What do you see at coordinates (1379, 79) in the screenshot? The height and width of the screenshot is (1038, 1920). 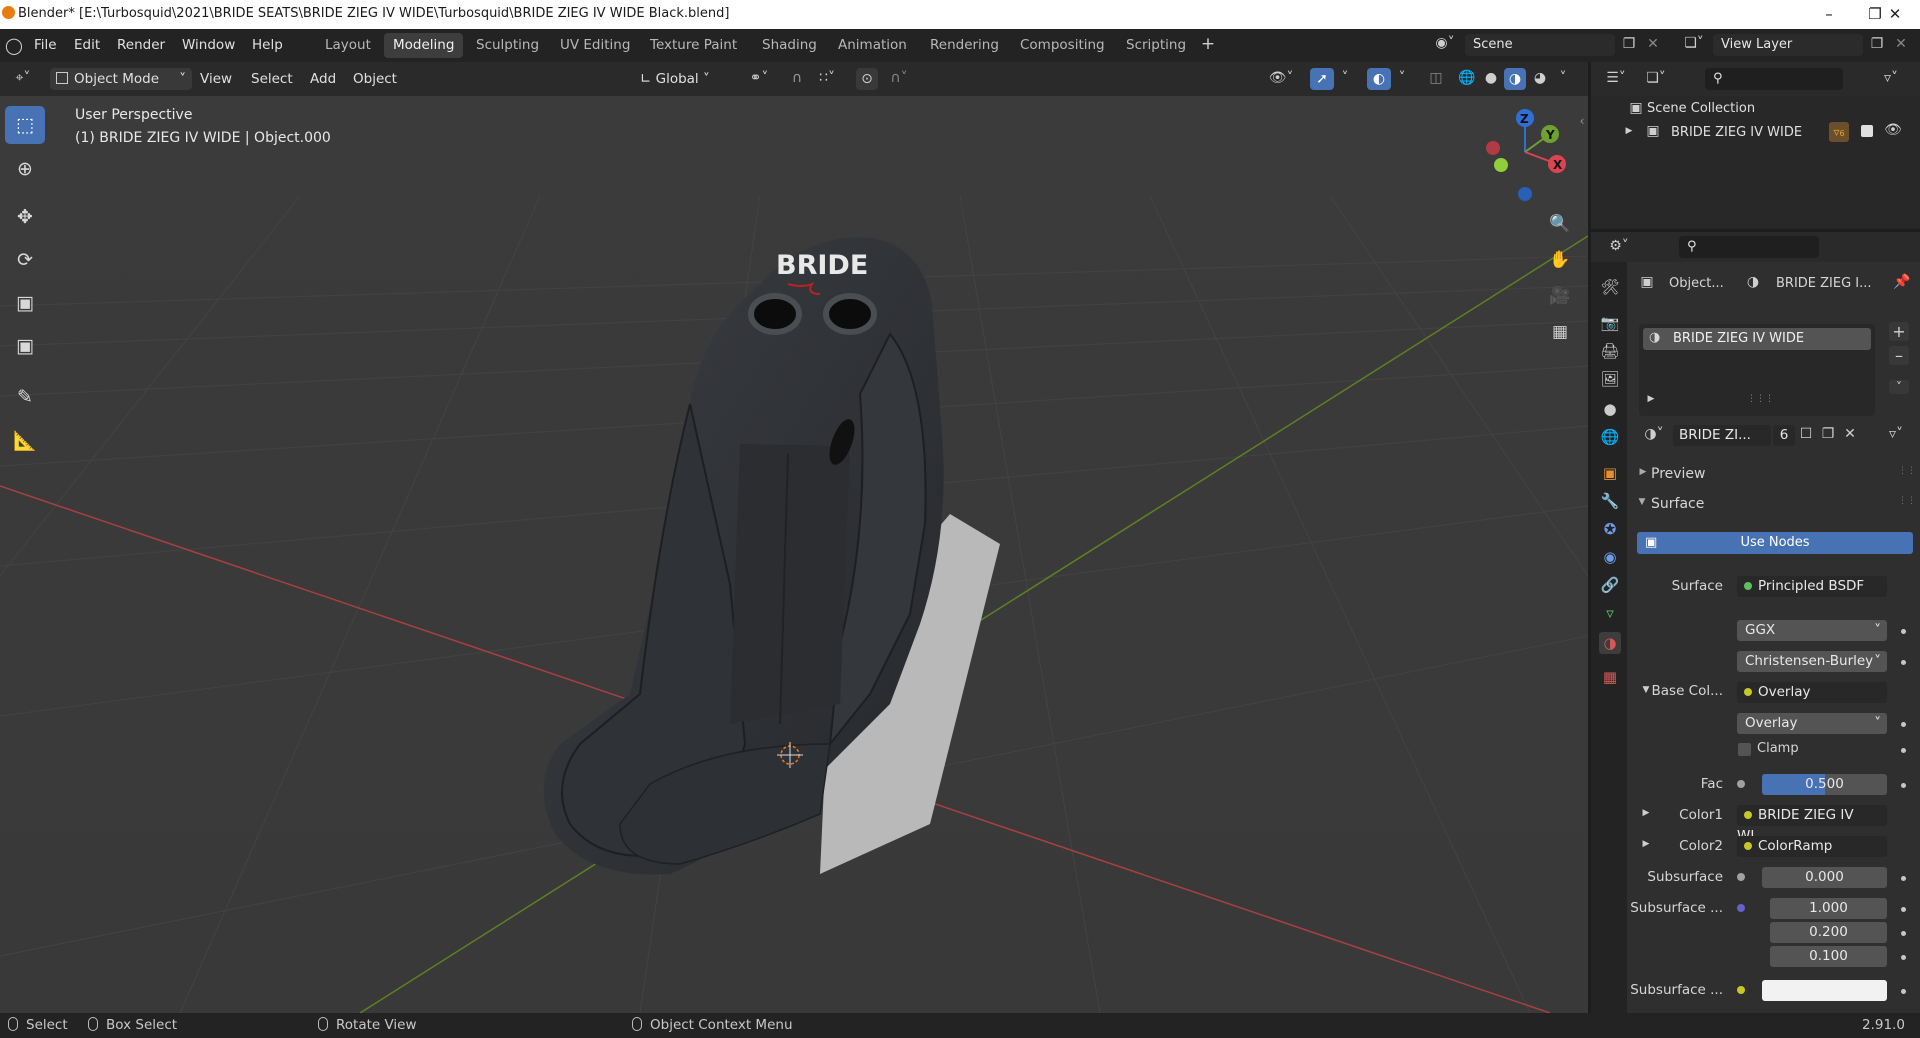 I see `overlay-toggle-icon: ◐` at bounding box center [1379, 79].